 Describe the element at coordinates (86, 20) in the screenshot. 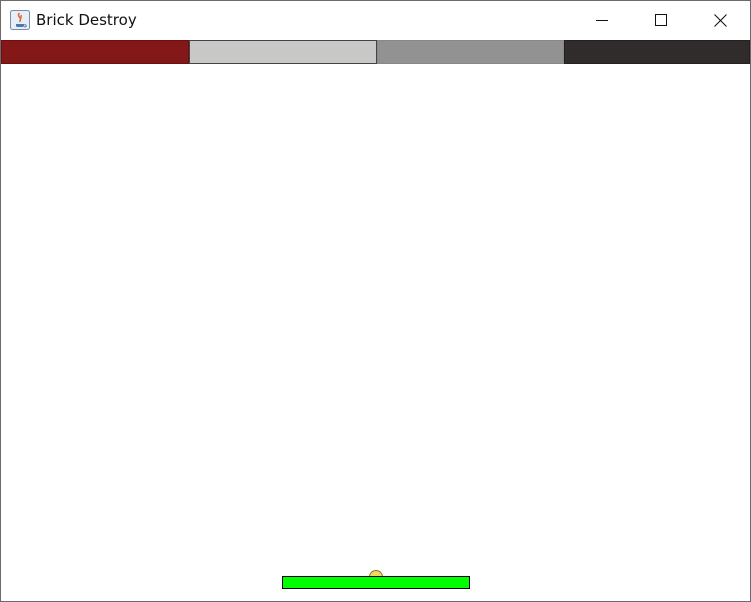

I see `window-title: Brick Destroy` at that location.